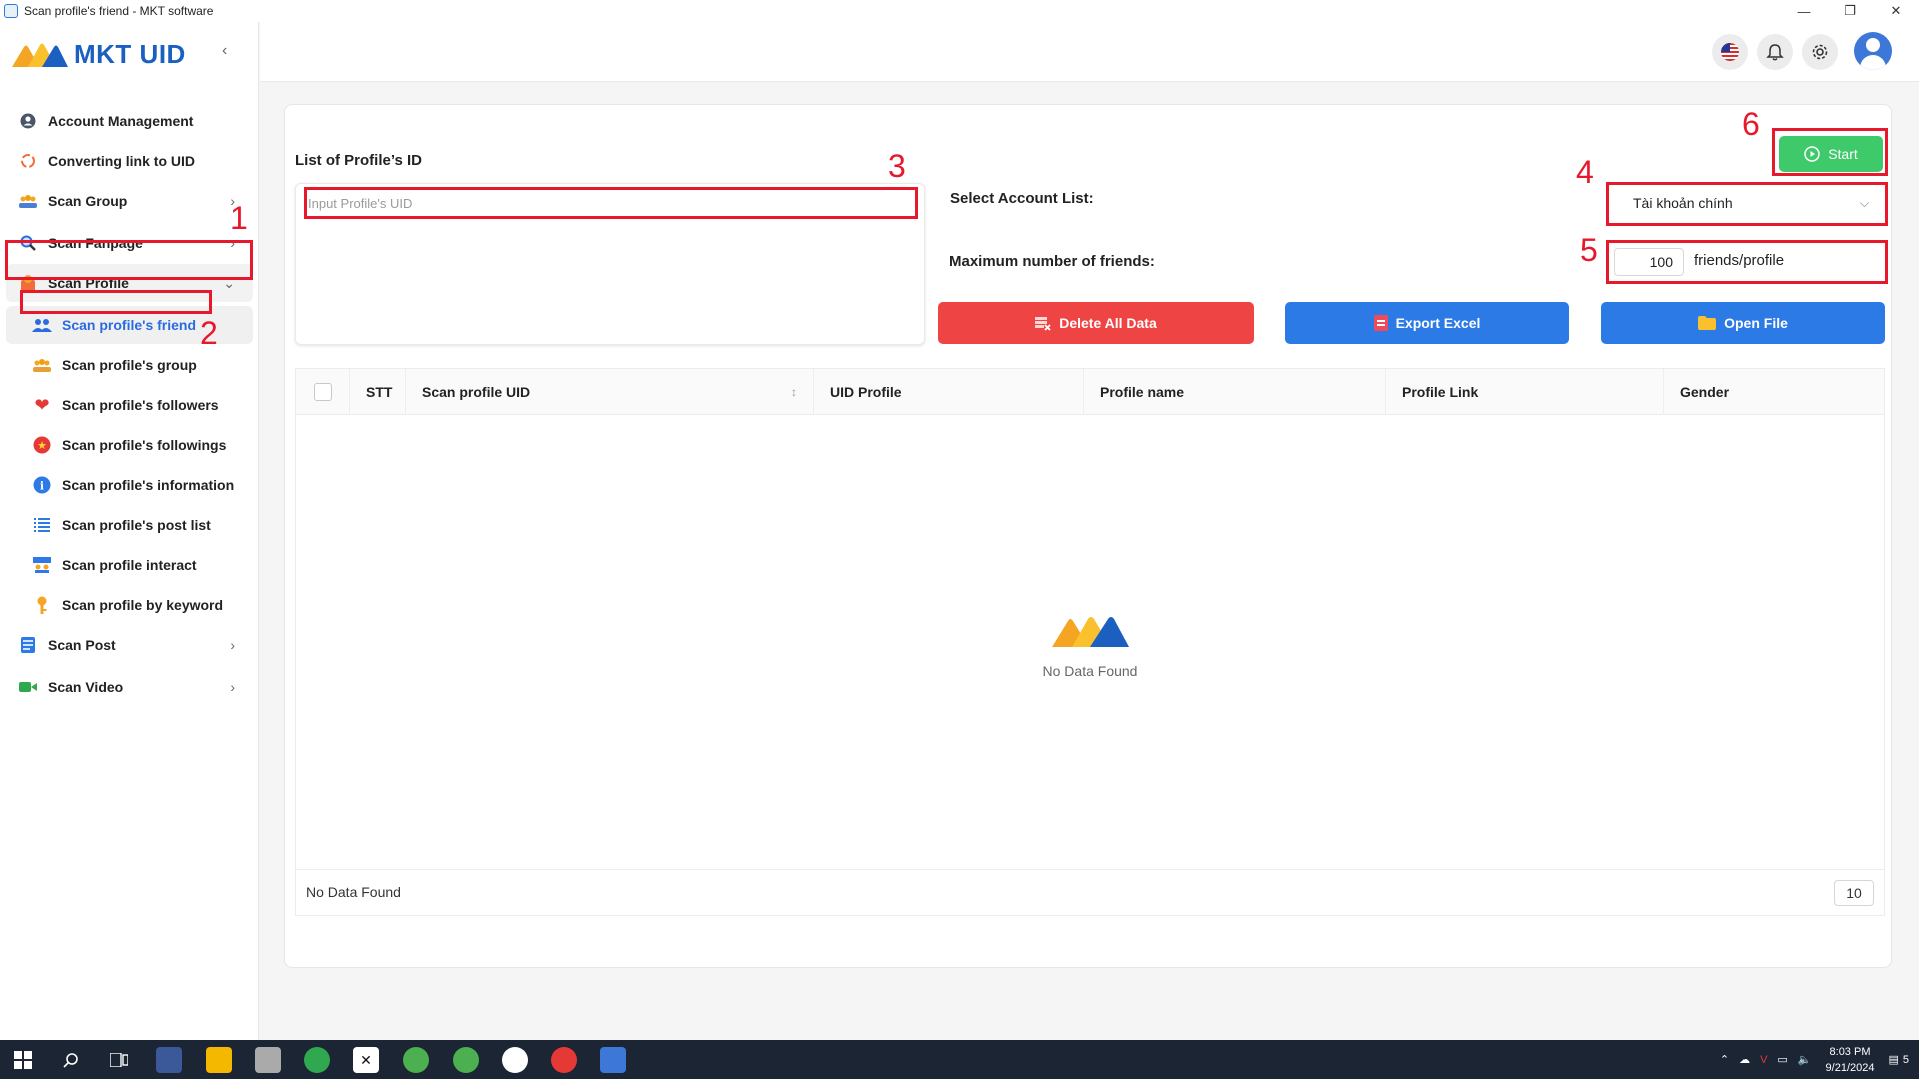  What do you see at coordinates (140, 405) in the screenshot?
I see `sidebar-item-label: Scan profile's followers` at bounding box center [140, 405].